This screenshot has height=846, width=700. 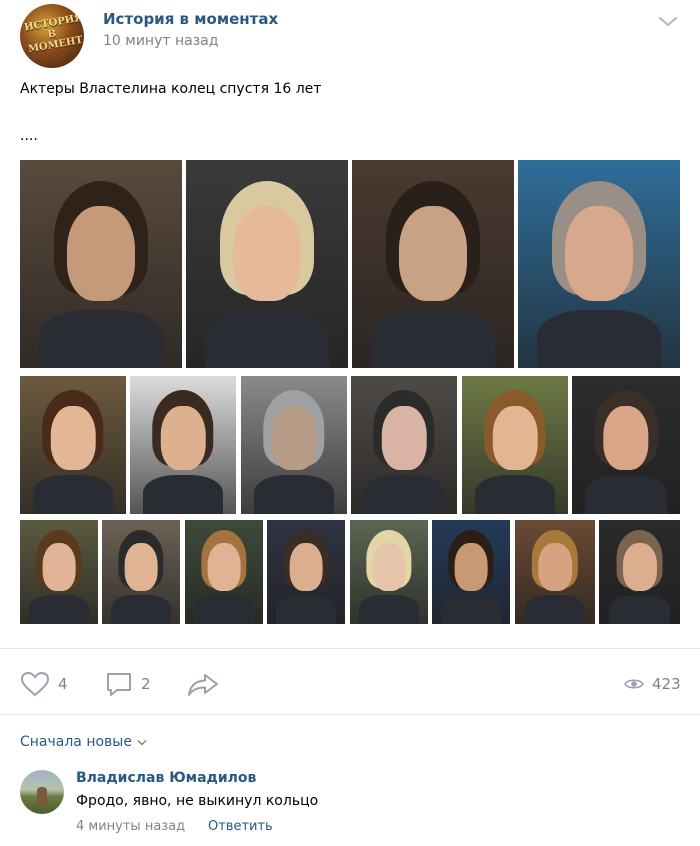 I want to click on post-text: Актеры Властелина колец спустя 16 лет, so click(x=171, y=89).